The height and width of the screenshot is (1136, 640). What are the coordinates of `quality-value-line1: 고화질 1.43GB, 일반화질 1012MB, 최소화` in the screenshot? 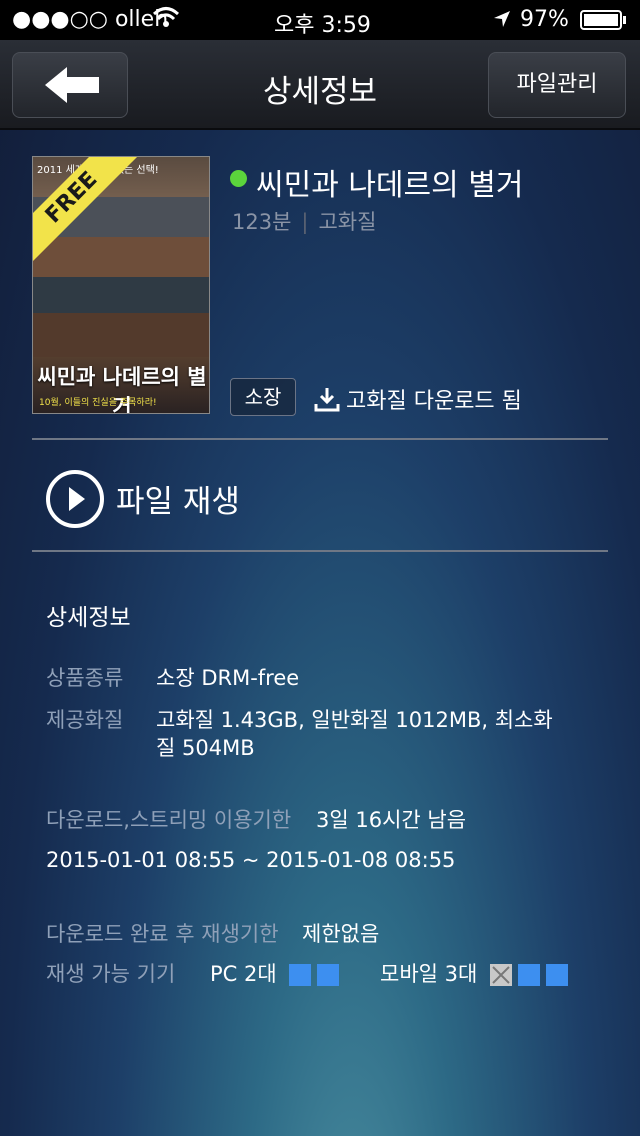 It's located at (354, 720).